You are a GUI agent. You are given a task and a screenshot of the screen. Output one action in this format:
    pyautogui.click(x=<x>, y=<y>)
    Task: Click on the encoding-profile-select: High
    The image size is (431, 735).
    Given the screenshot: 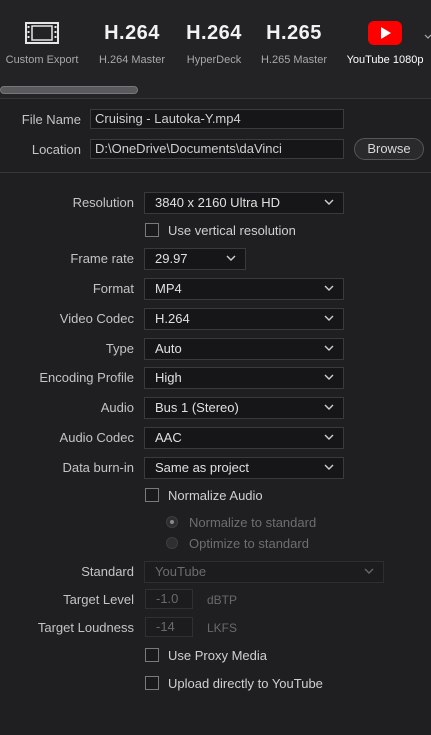 What is the action you would take?
    pyautogui.click(x=244, y=378)
    